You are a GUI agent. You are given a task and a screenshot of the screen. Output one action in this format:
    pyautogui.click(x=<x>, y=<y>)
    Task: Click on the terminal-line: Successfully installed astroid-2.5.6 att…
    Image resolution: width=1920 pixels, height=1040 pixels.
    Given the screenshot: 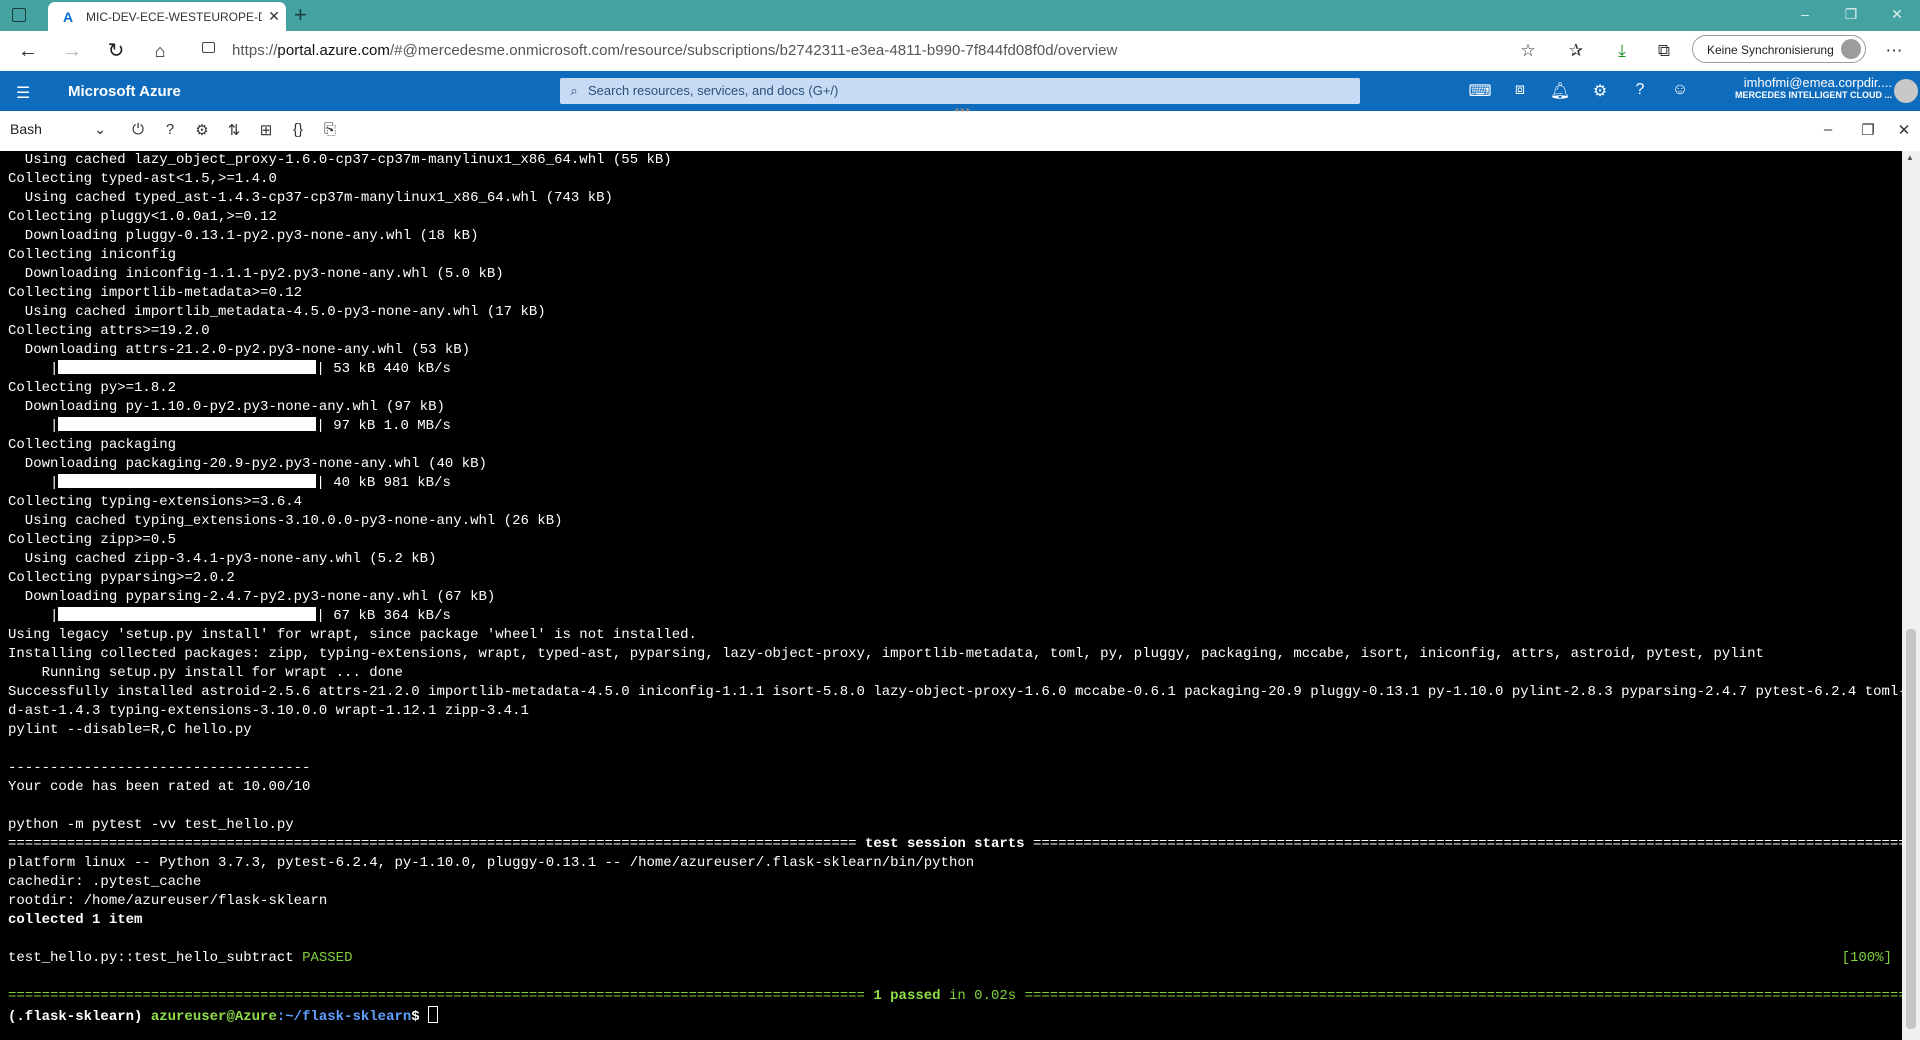 What is the action you would take?
    pyautogui.click(x=955, y=692)
    